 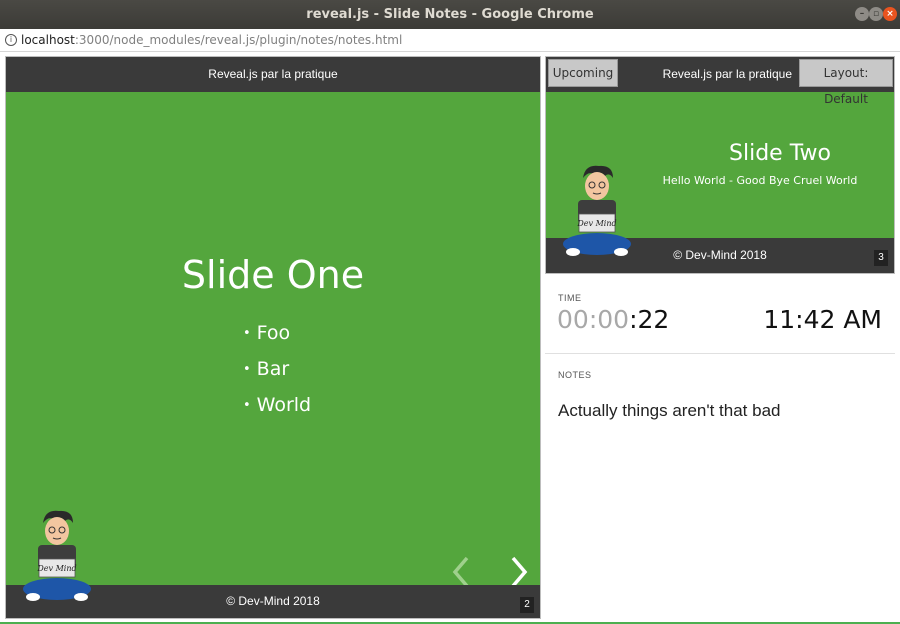 I want to click on url-host: localhost, so click(x=48, y=40).